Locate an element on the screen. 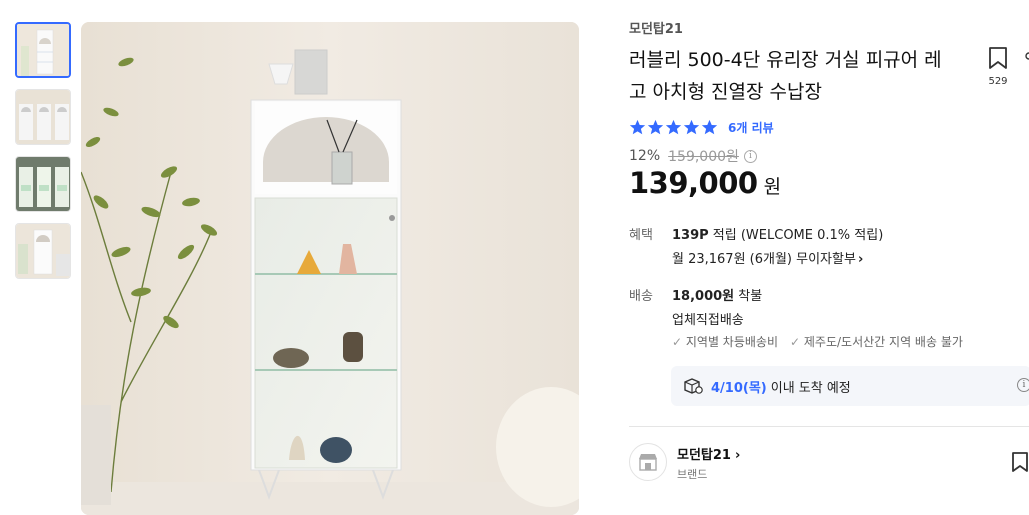 Image resolution: width=1029 pixels, height=515 pixels. price-row: 139,000 원 is located at coordinates (705, 183).